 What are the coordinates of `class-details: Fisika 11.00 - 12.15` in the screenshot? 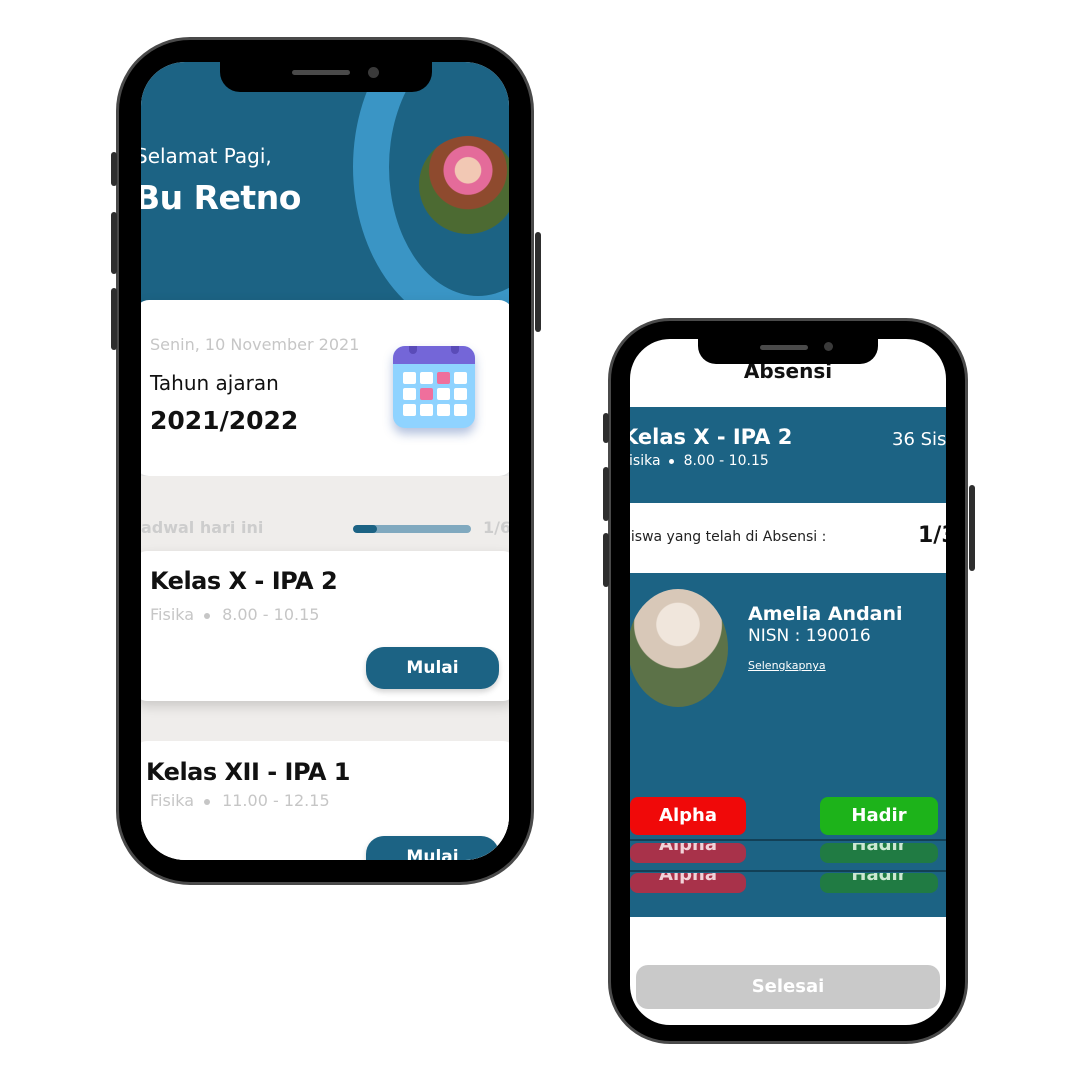 It's located at (240, 800).